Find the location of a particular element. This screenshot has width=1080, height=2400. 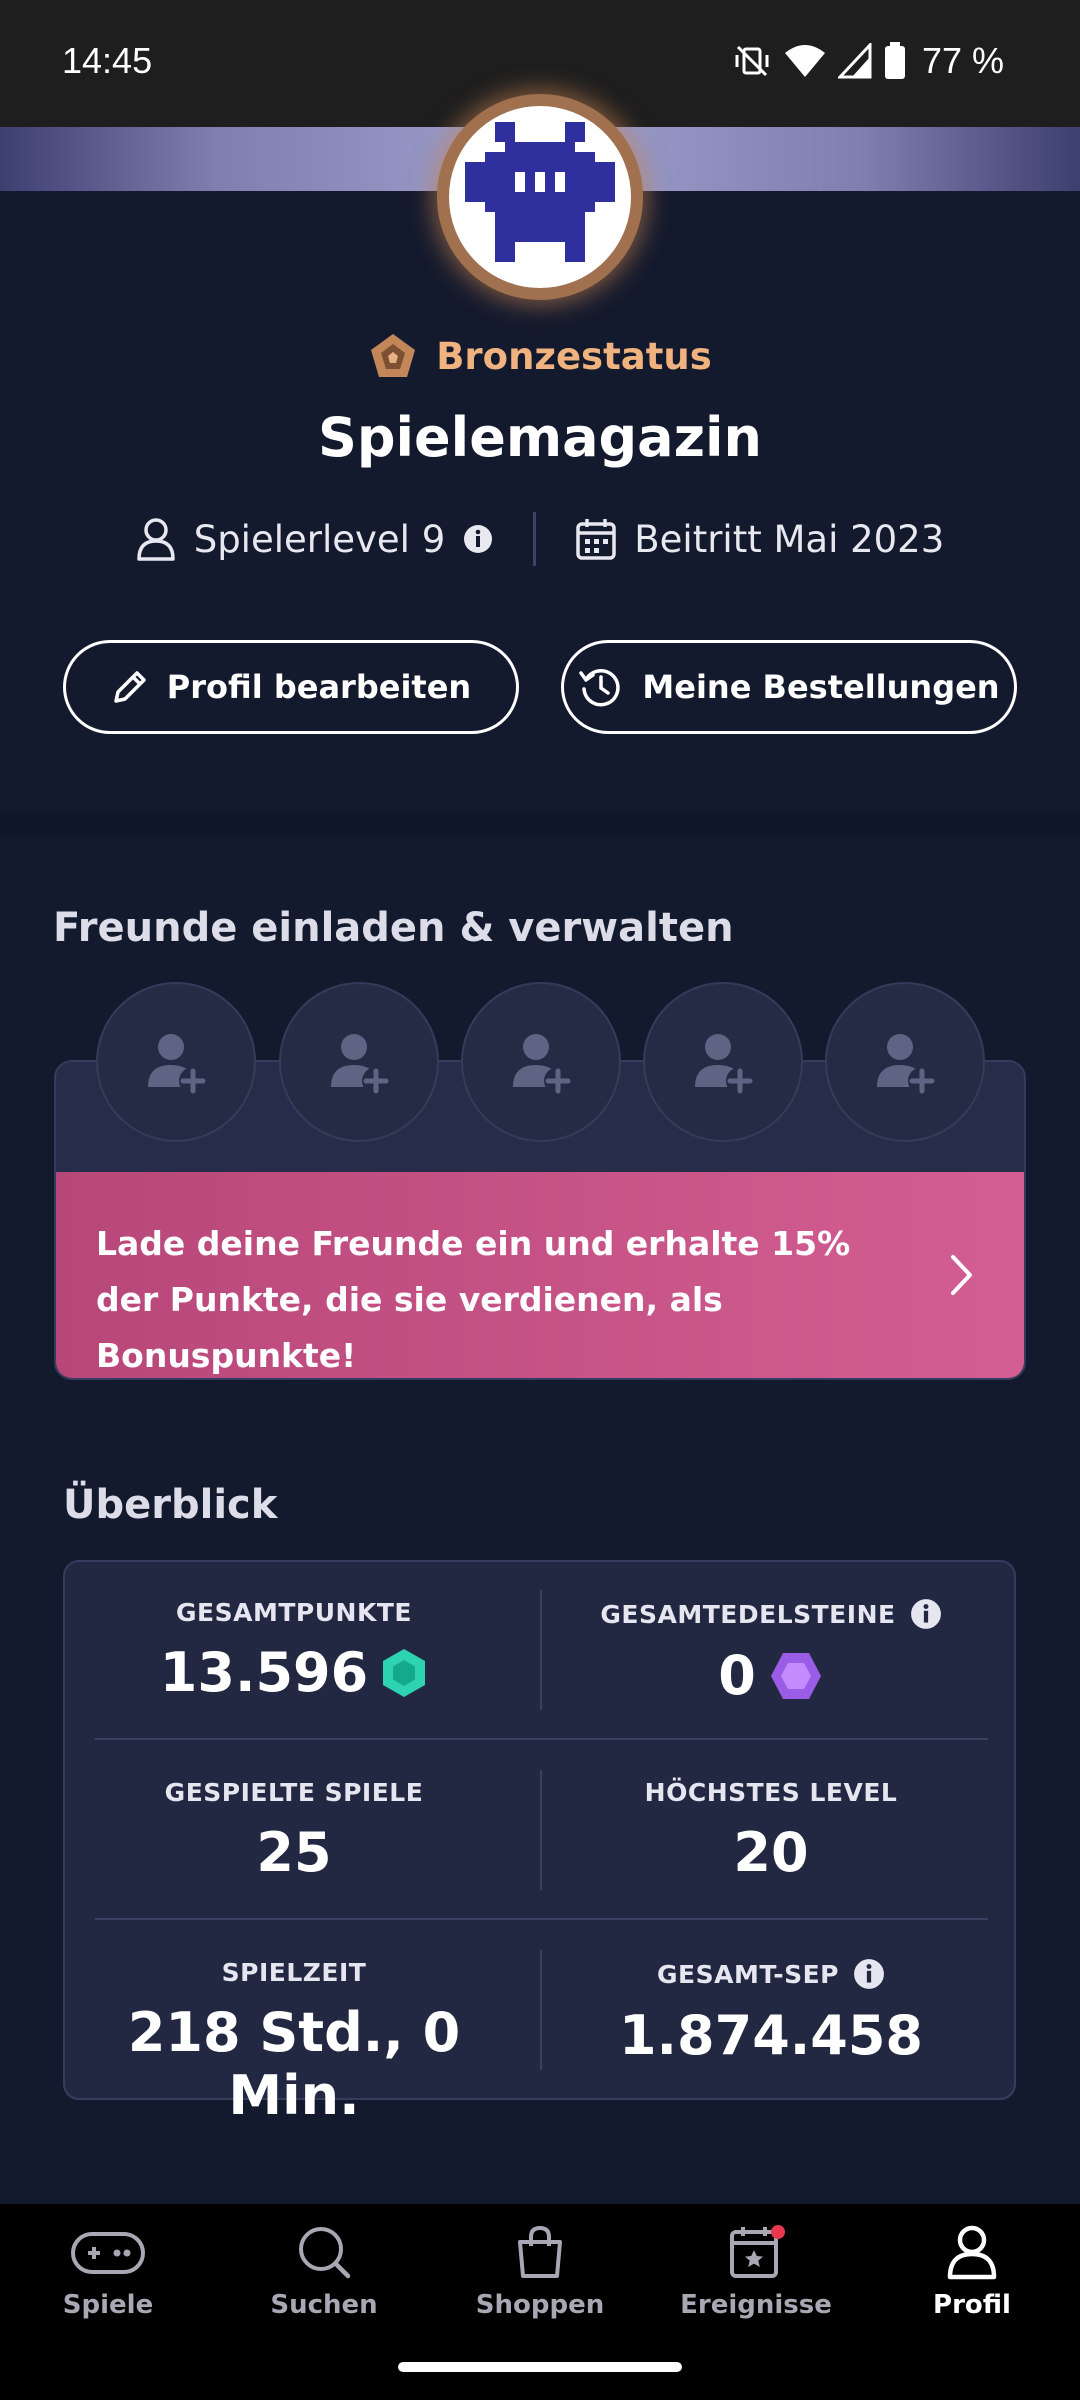

stat-label: HÖCHSTES LEVEL is located at coordinates (771, 1792).